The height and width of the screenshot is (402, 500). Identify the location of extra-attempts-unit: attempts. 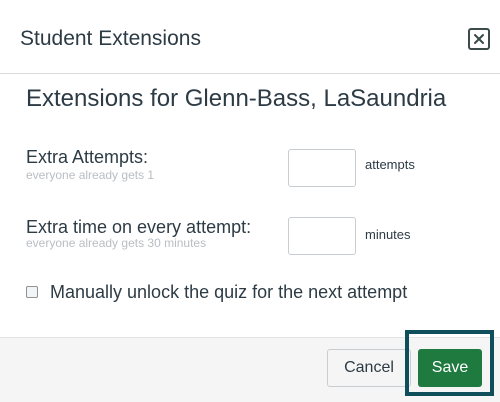
(390, 164).